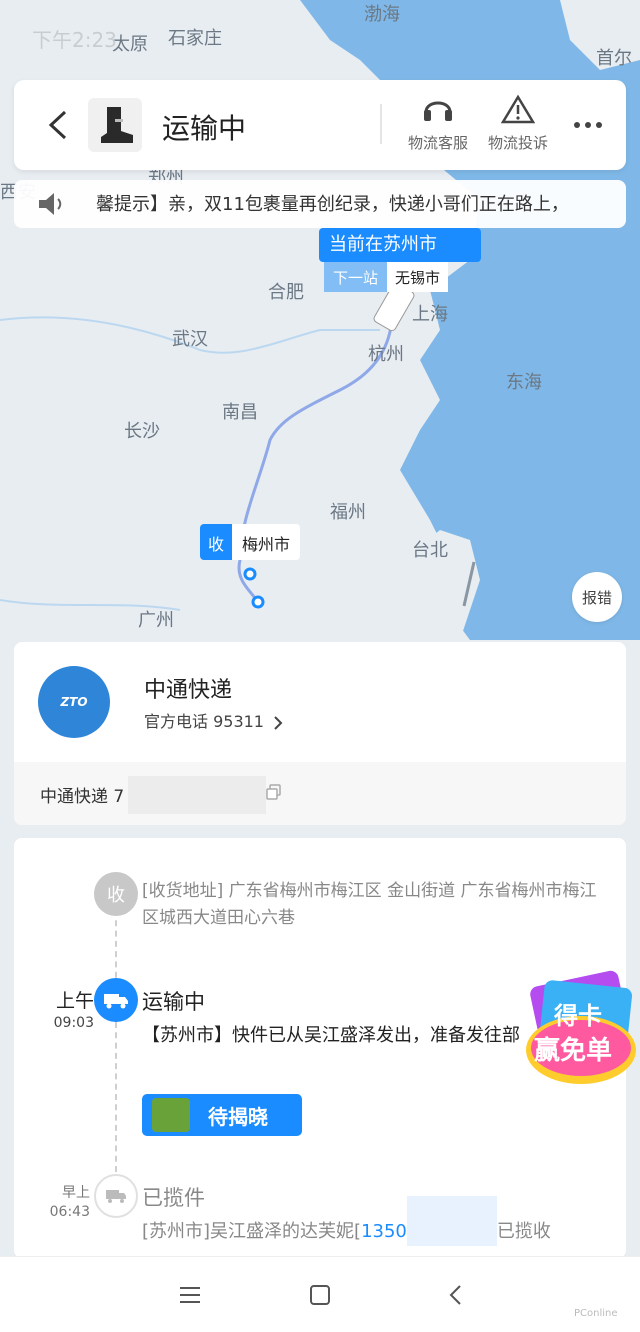 The image size is (640, 1332). I want to click on entry-clock: 09:03, so click(73, 1023).